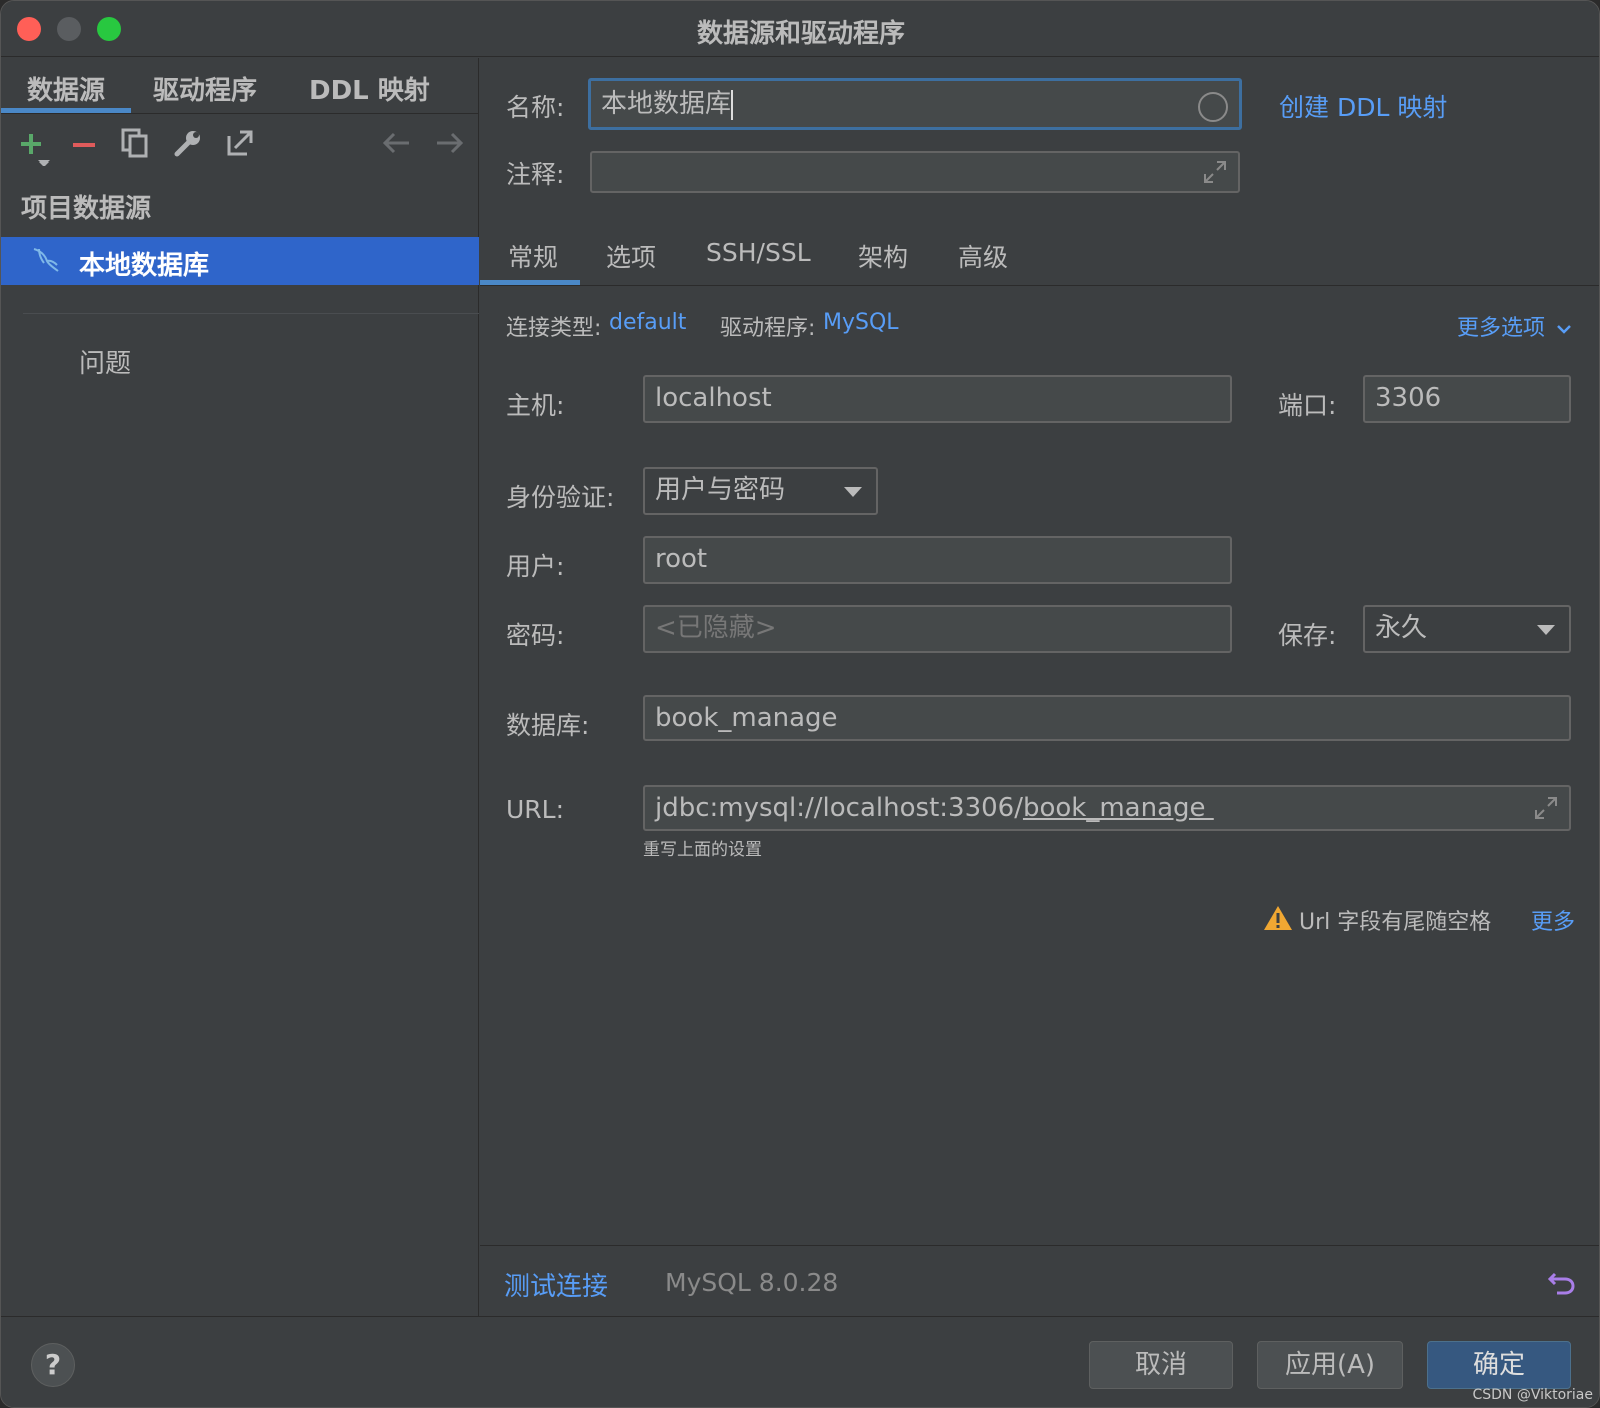  Describe the element at coordinates (1307, 405) in the screenshot. I see `port-label: 端口:` at that location.